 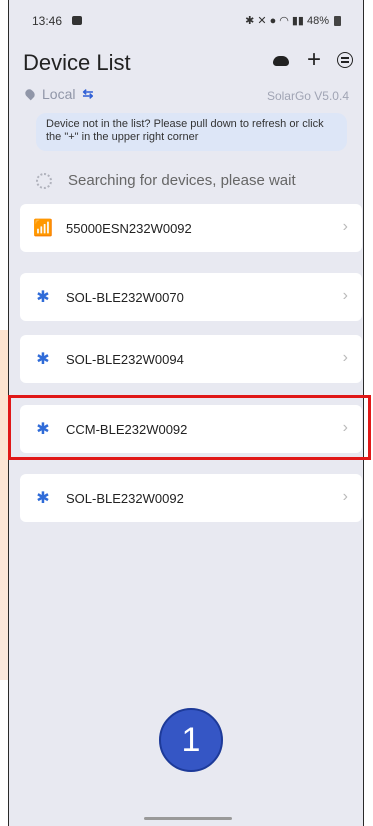 What do you see at coordinates (44, 180) in the screenshot?
I see `loading-spinner-icon` at bounding box center [44, 180].